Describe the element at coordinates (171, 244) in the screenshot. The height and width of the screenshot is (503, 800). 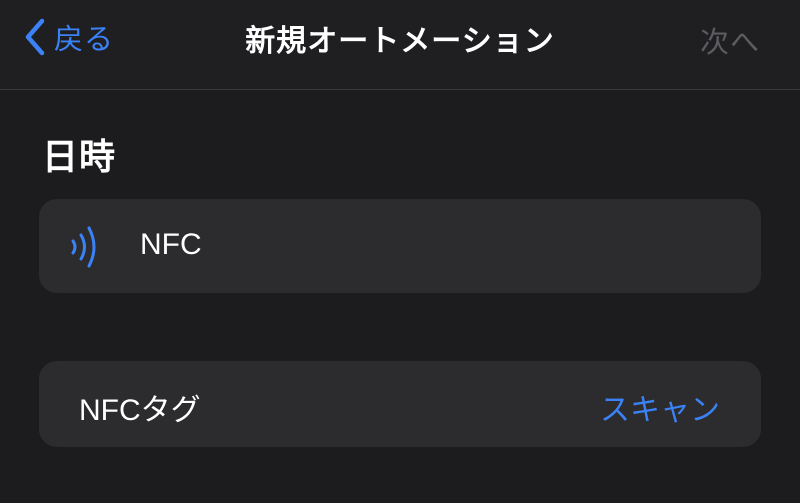
I see `nfc-trigger-label: NFC` at that location.